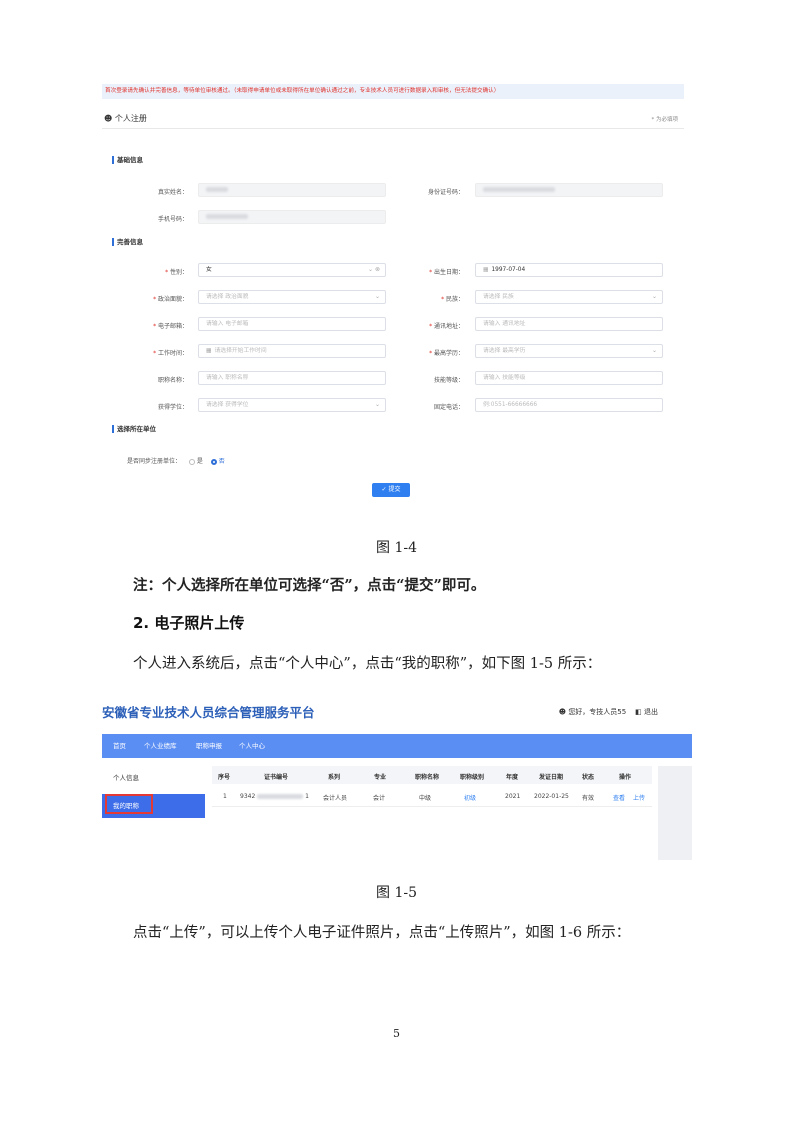  I want to click on nav-performance: 个人业绩库, so click(160, 746).